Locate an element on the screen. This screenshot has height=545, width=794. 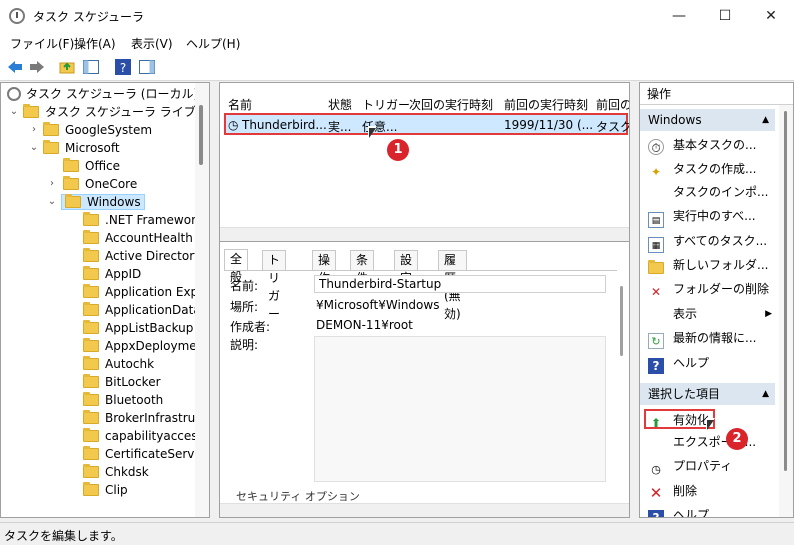
show-hide-tree-icon is located at coordinates (91, 67).